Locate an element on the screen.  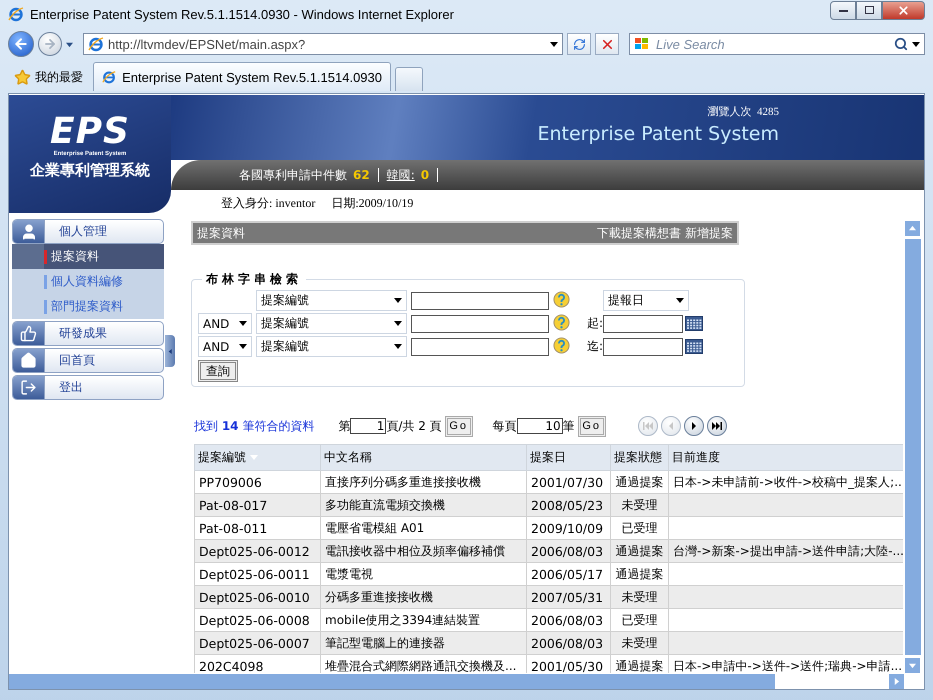
column-header: 中文名稱 is located at coordinates (423, 457).